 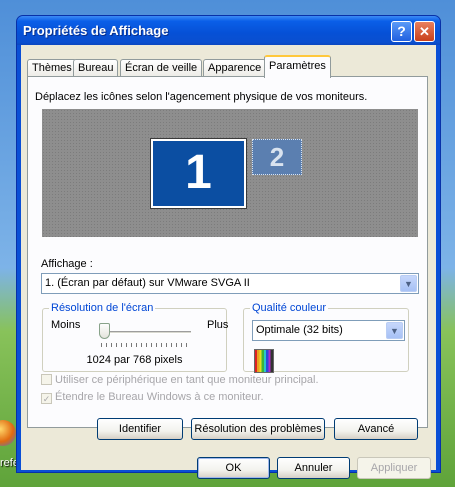 I want to click on color-quality-group: Qualité couleur Optimale (32 bits) ▼, so click(x=326, y=337).